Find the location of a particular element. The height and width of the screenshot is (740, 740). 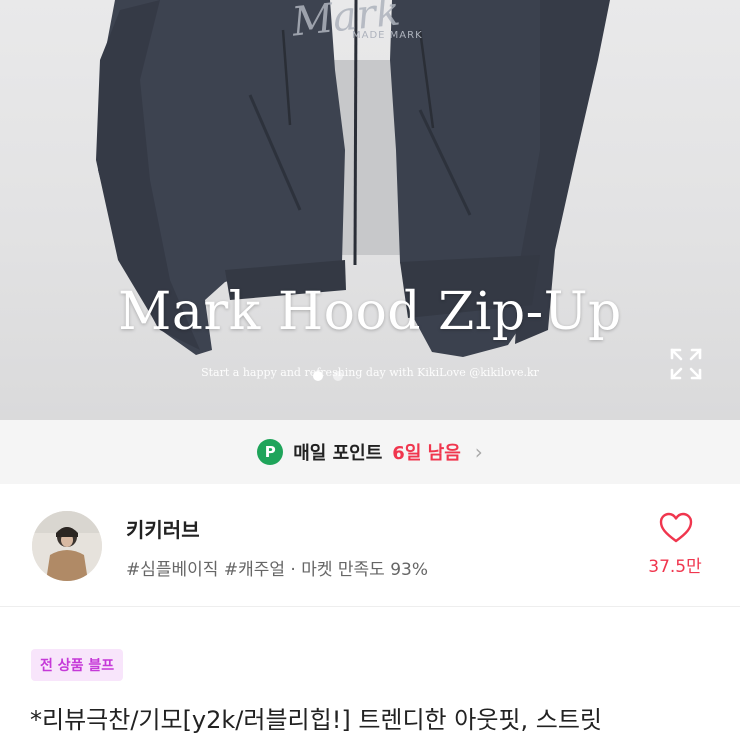

daily-point-banner: P 매일 포인트 6일 남음 › is located at coordinates (370, 452).